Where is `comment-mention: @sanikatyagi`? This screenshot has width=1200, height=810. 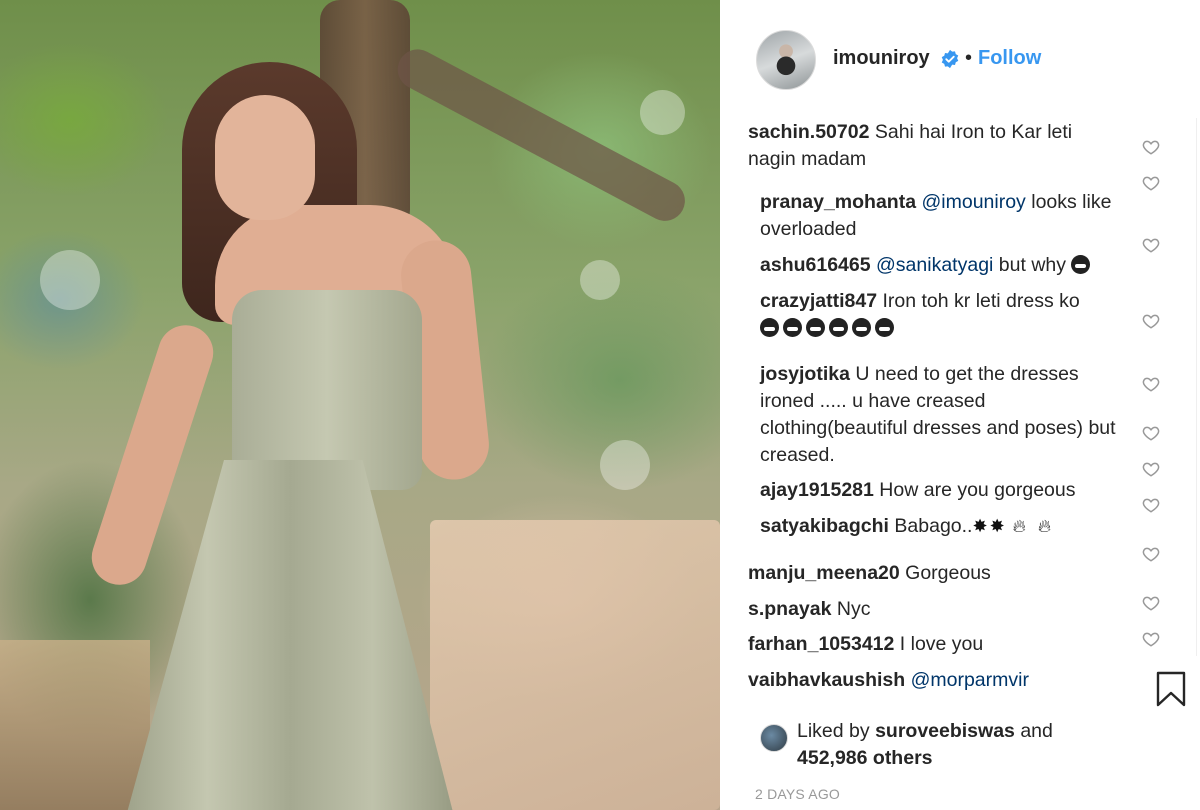 comment-mention: @sanikatyagi is located at coordinates (934, 265).